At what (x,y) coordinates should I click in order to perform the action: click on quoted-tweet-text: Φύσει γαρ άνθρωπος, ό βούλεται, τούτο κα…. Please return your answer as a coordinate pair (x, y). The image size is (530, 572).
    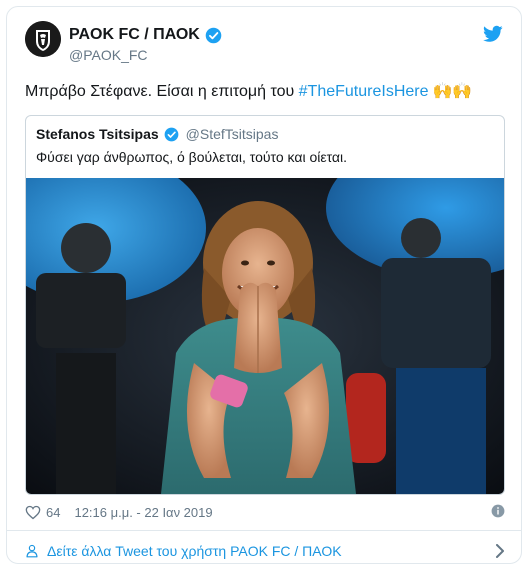
    Looking at the image, I should click on (192, 157).